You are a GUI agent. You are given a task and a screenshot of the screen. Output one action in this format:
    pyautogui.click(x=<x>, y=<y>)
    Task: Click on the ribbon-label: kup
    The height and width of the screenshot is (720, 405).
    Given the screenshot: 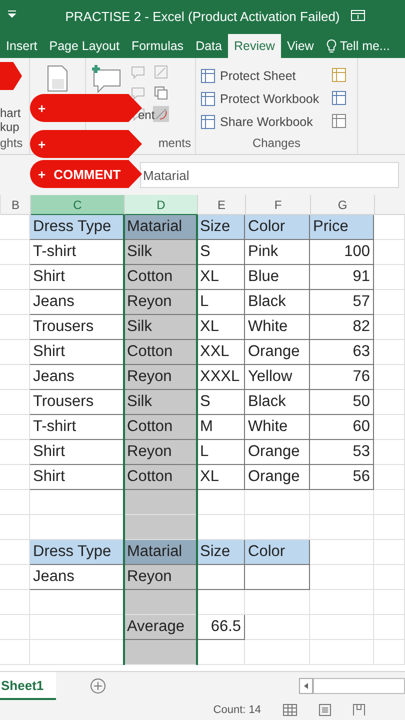 What is the action you would take?
    pyautogui.click(x=10, y=127)
    